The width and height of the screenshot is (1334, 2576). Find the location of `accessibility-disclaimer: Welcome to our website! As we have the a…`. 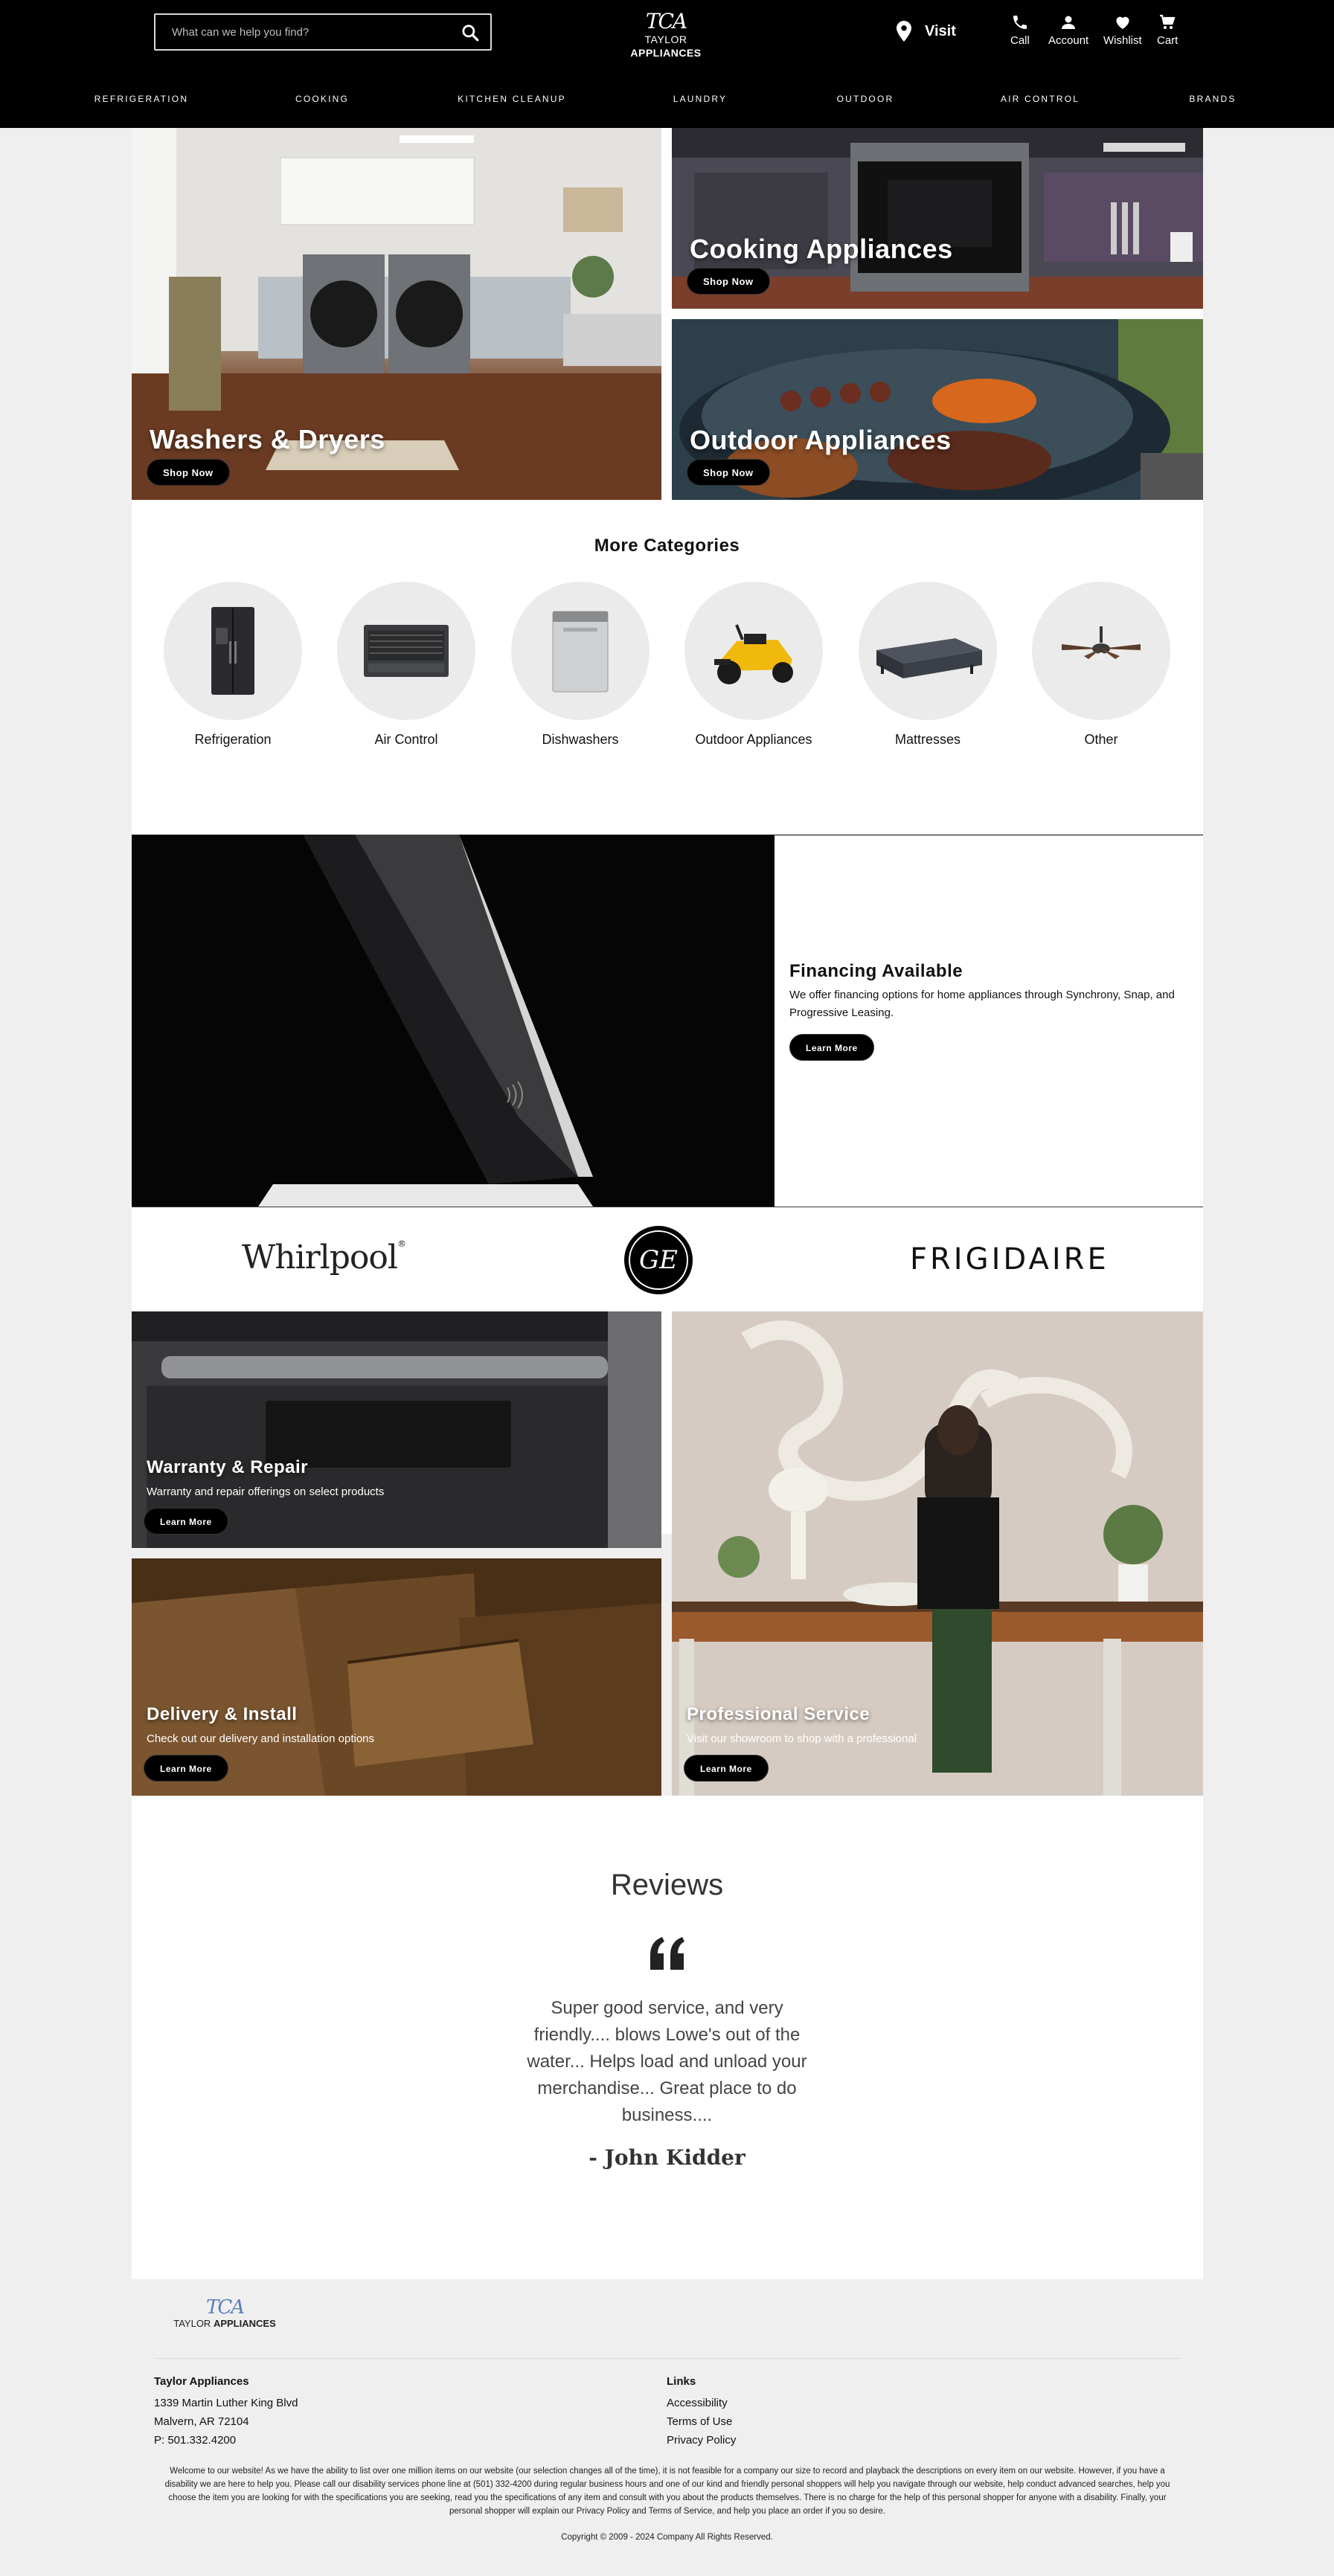

accessibility-disclaimer: Welcome to our website! As we have the a… is located at coordinates (667, 2491).